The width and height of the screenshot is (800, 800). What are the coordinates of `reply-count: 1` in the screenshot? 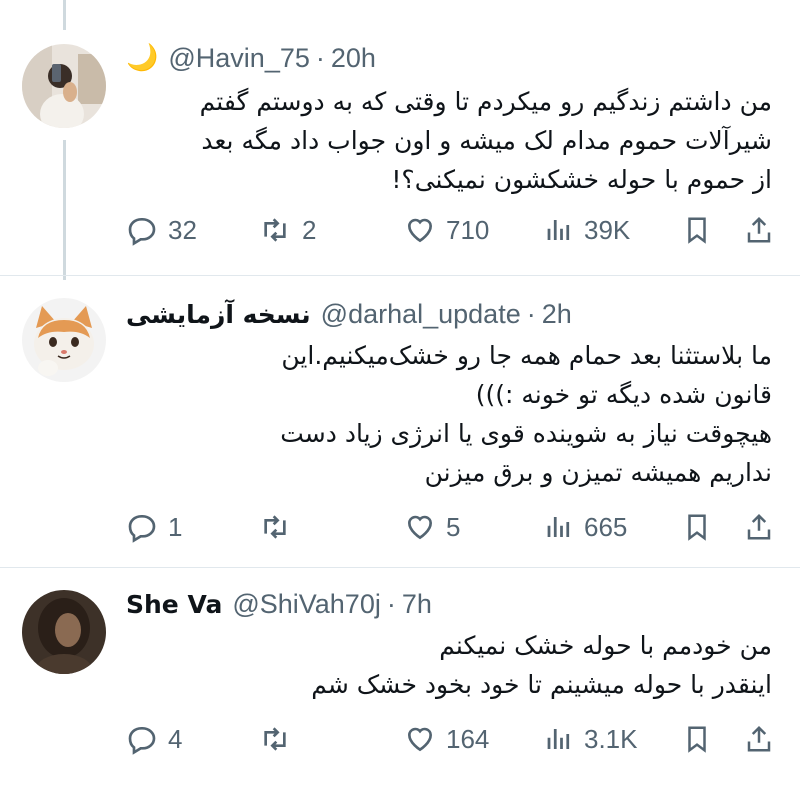 It's located at (175, 526).